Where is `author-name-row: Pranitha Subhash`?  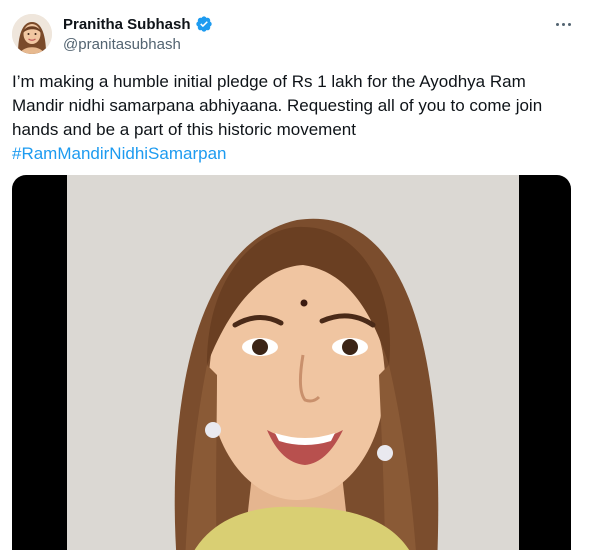
author-name-row: Pranitha Subhash is located at coordinates (138, 24).